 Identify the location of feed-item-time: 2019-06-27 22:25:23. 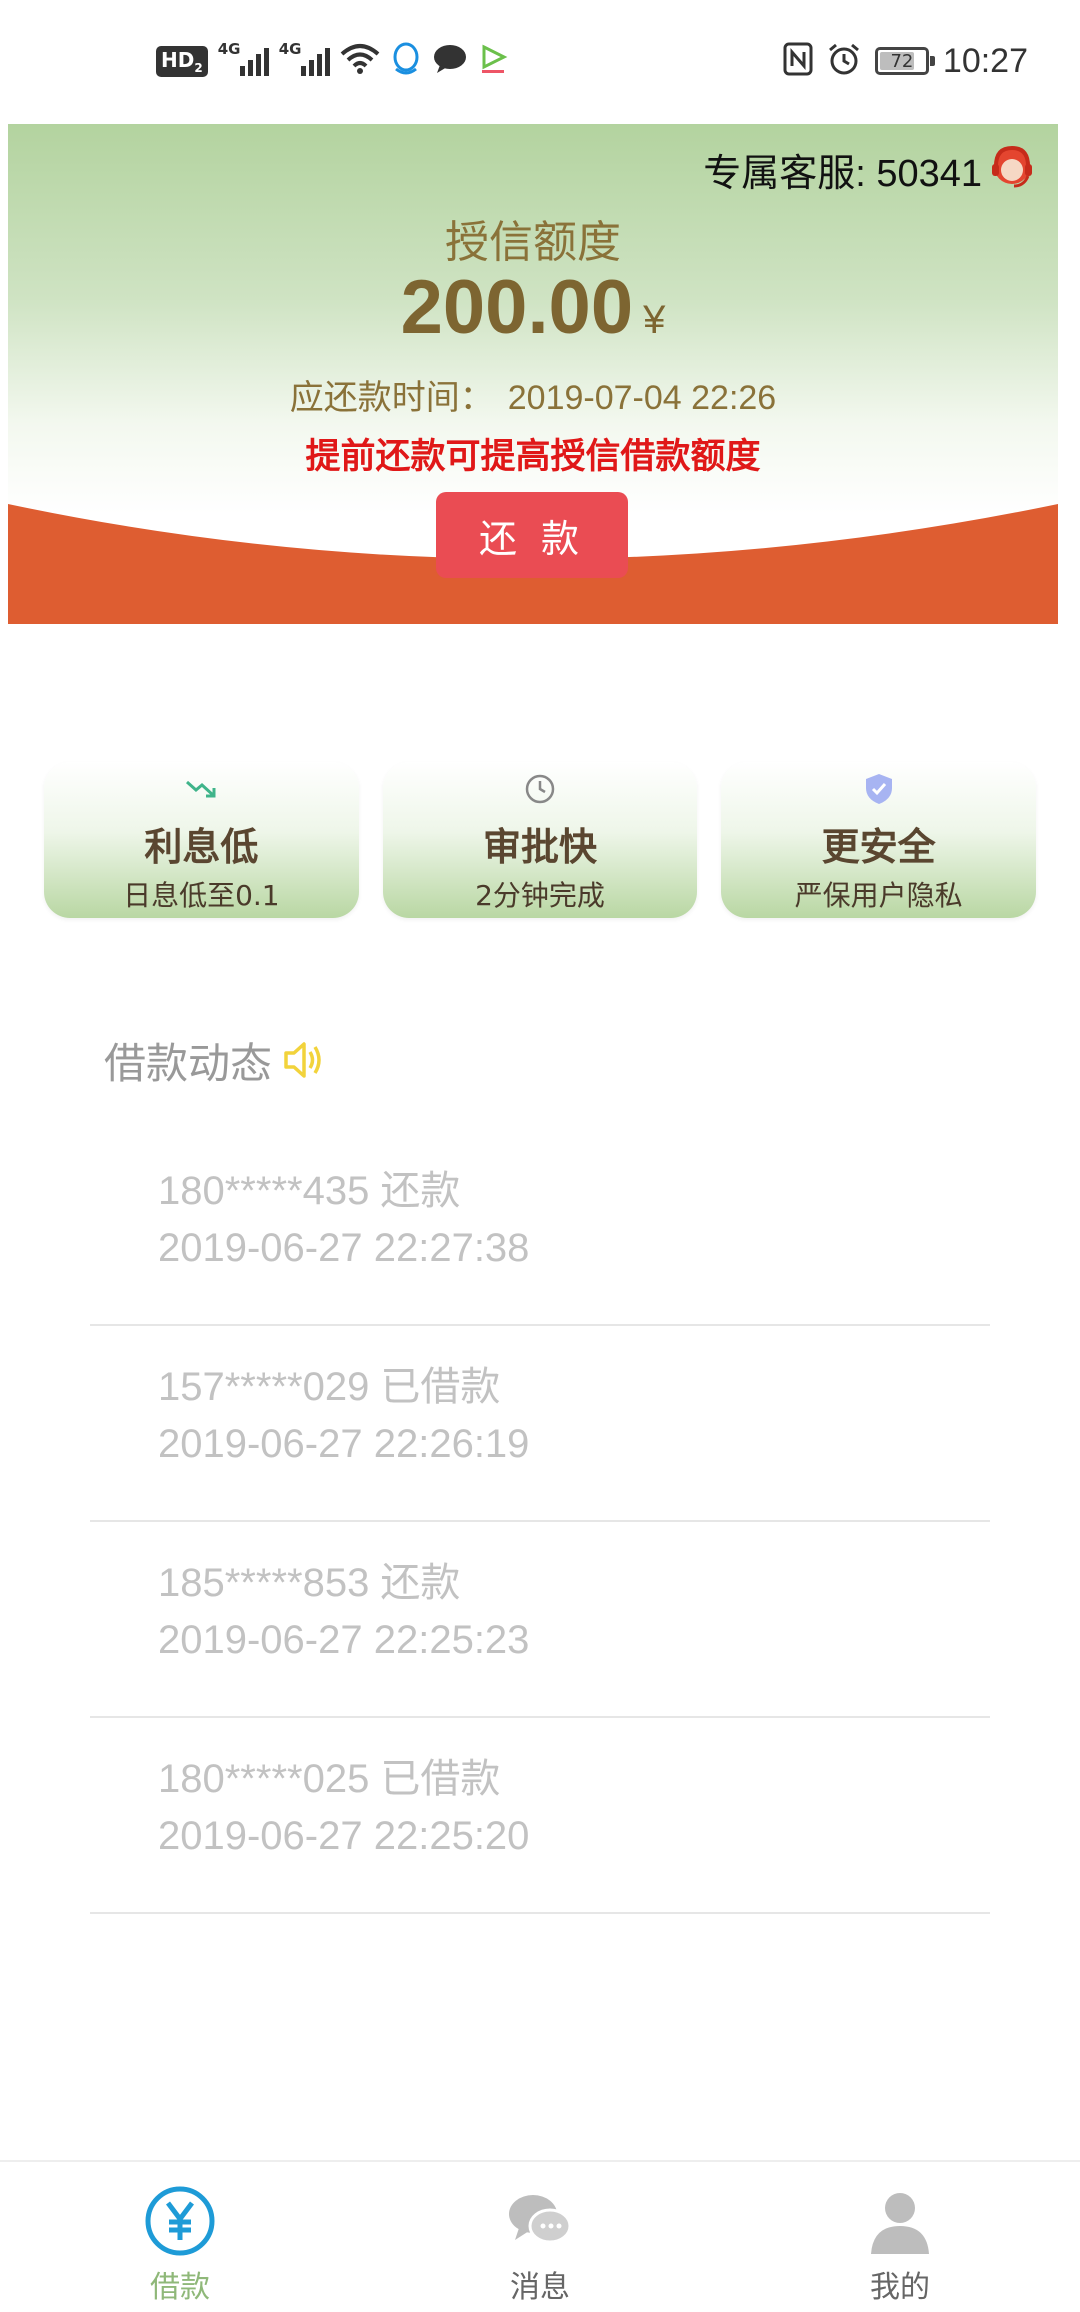
(344, 1640).